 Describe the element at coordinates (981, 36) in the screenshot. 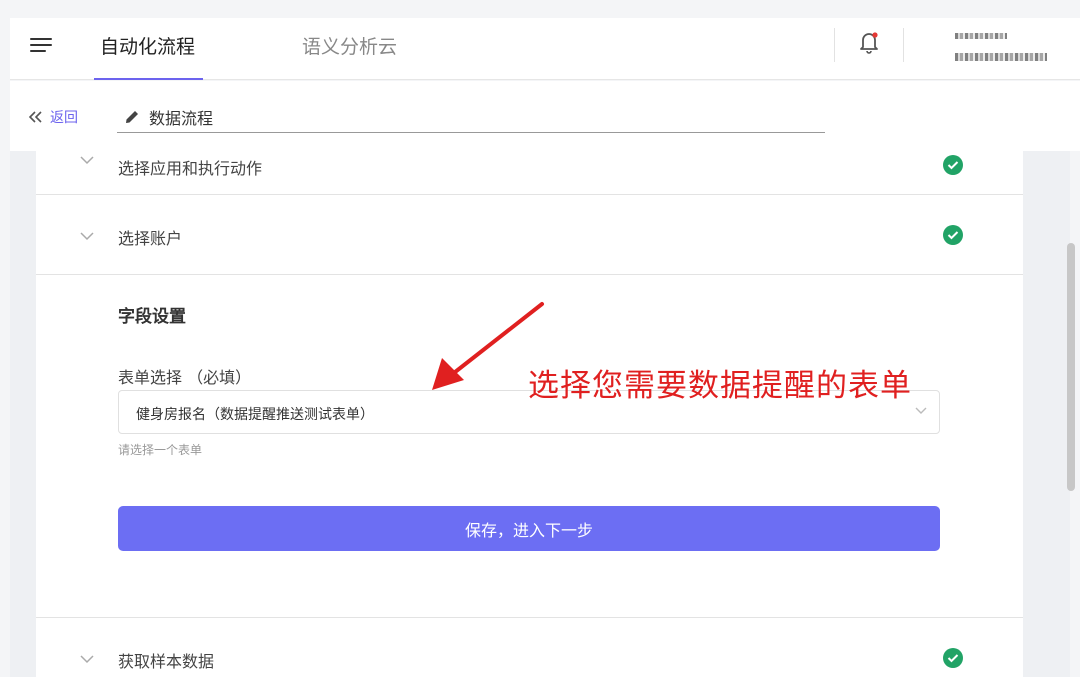

I see `user-name-blurred` at that location.